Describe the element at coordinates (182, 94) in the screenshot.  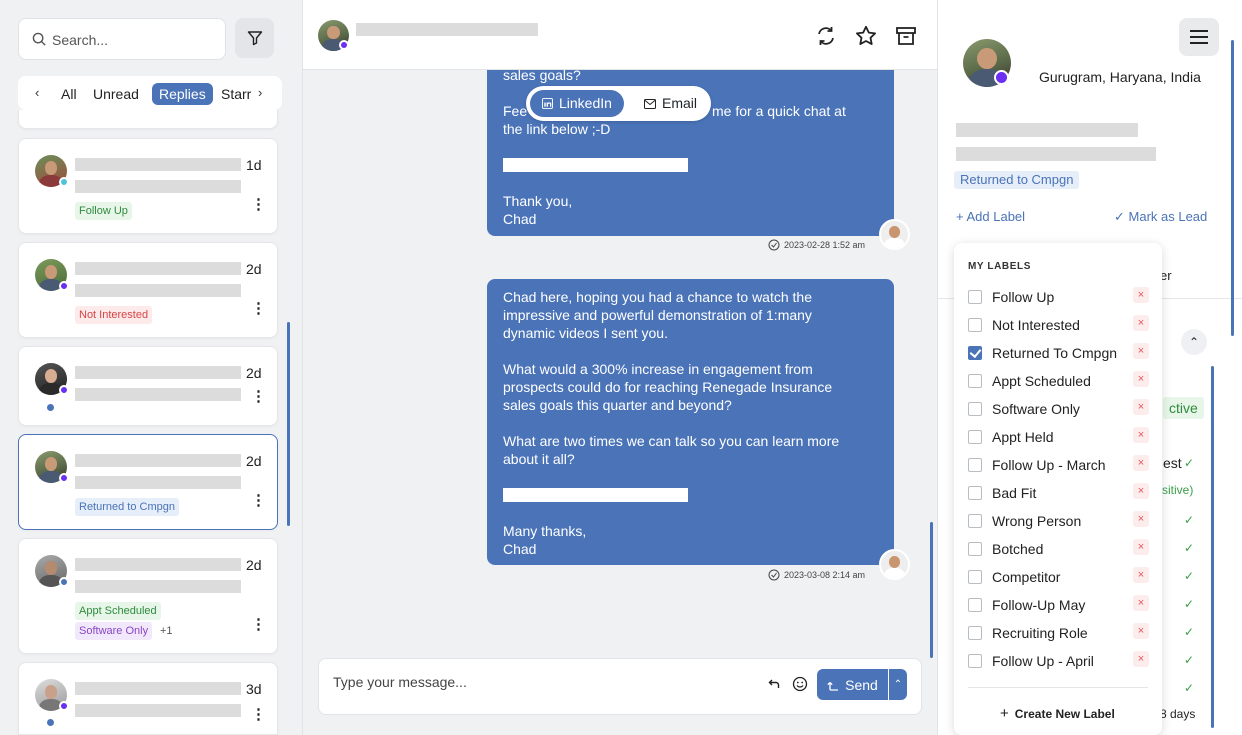
I see `tab-replies: Replies` at that location.